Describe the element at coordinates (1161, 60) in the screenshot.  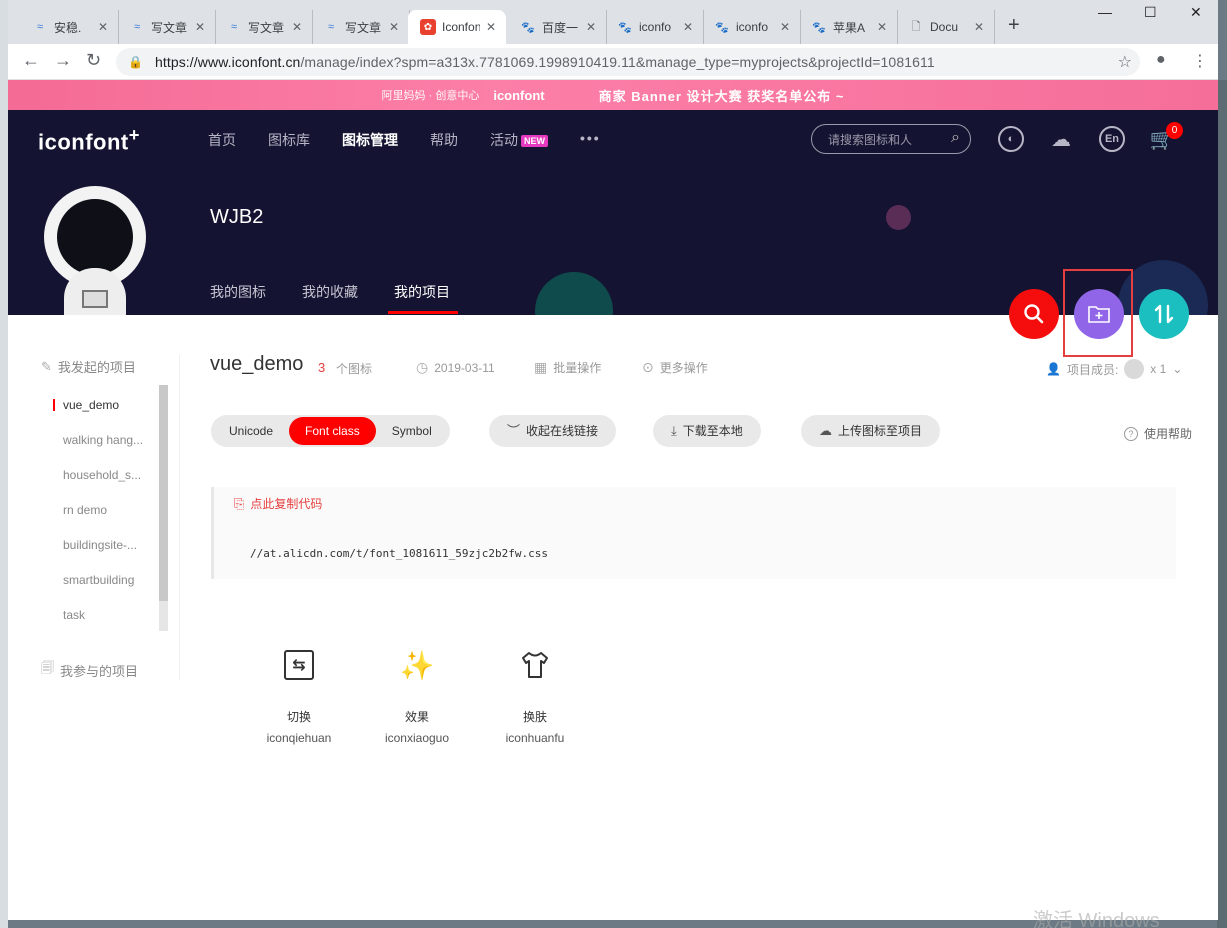
I see `profile-icon: ●` at that location.